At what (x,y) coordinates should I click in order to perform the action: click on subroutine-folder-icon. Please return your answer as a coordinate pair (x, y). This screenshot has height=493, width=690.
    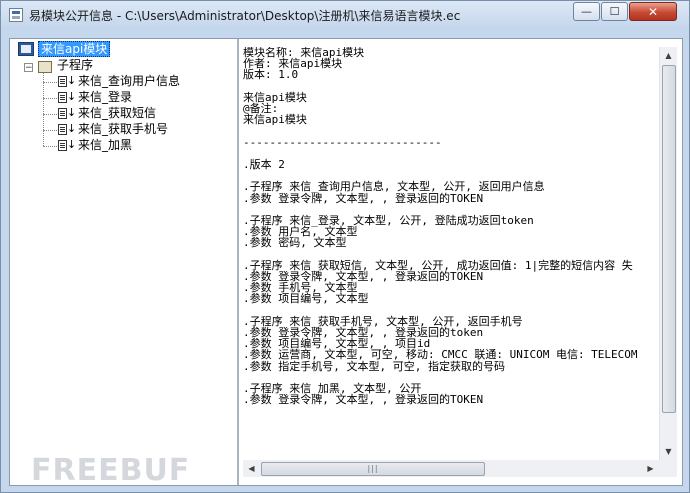
    Looking at the image, I should click on (45, 67).